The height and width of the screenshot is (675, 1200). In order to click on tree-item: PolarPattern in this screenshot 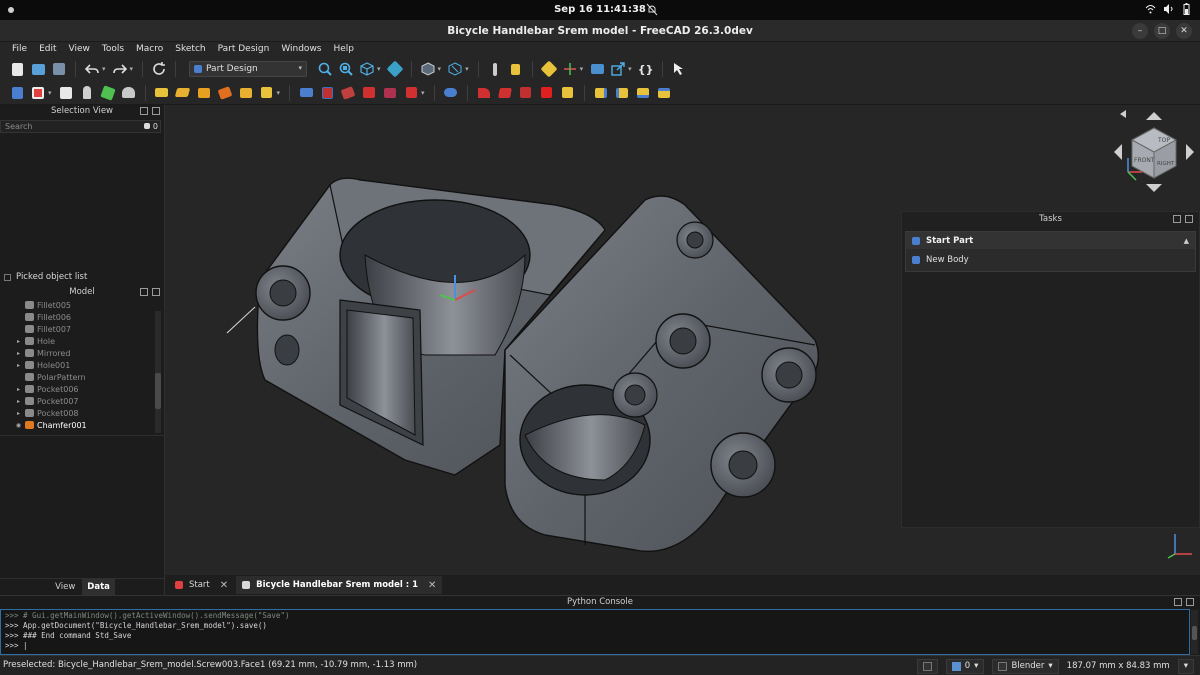, I will do `click(82, 377)`.